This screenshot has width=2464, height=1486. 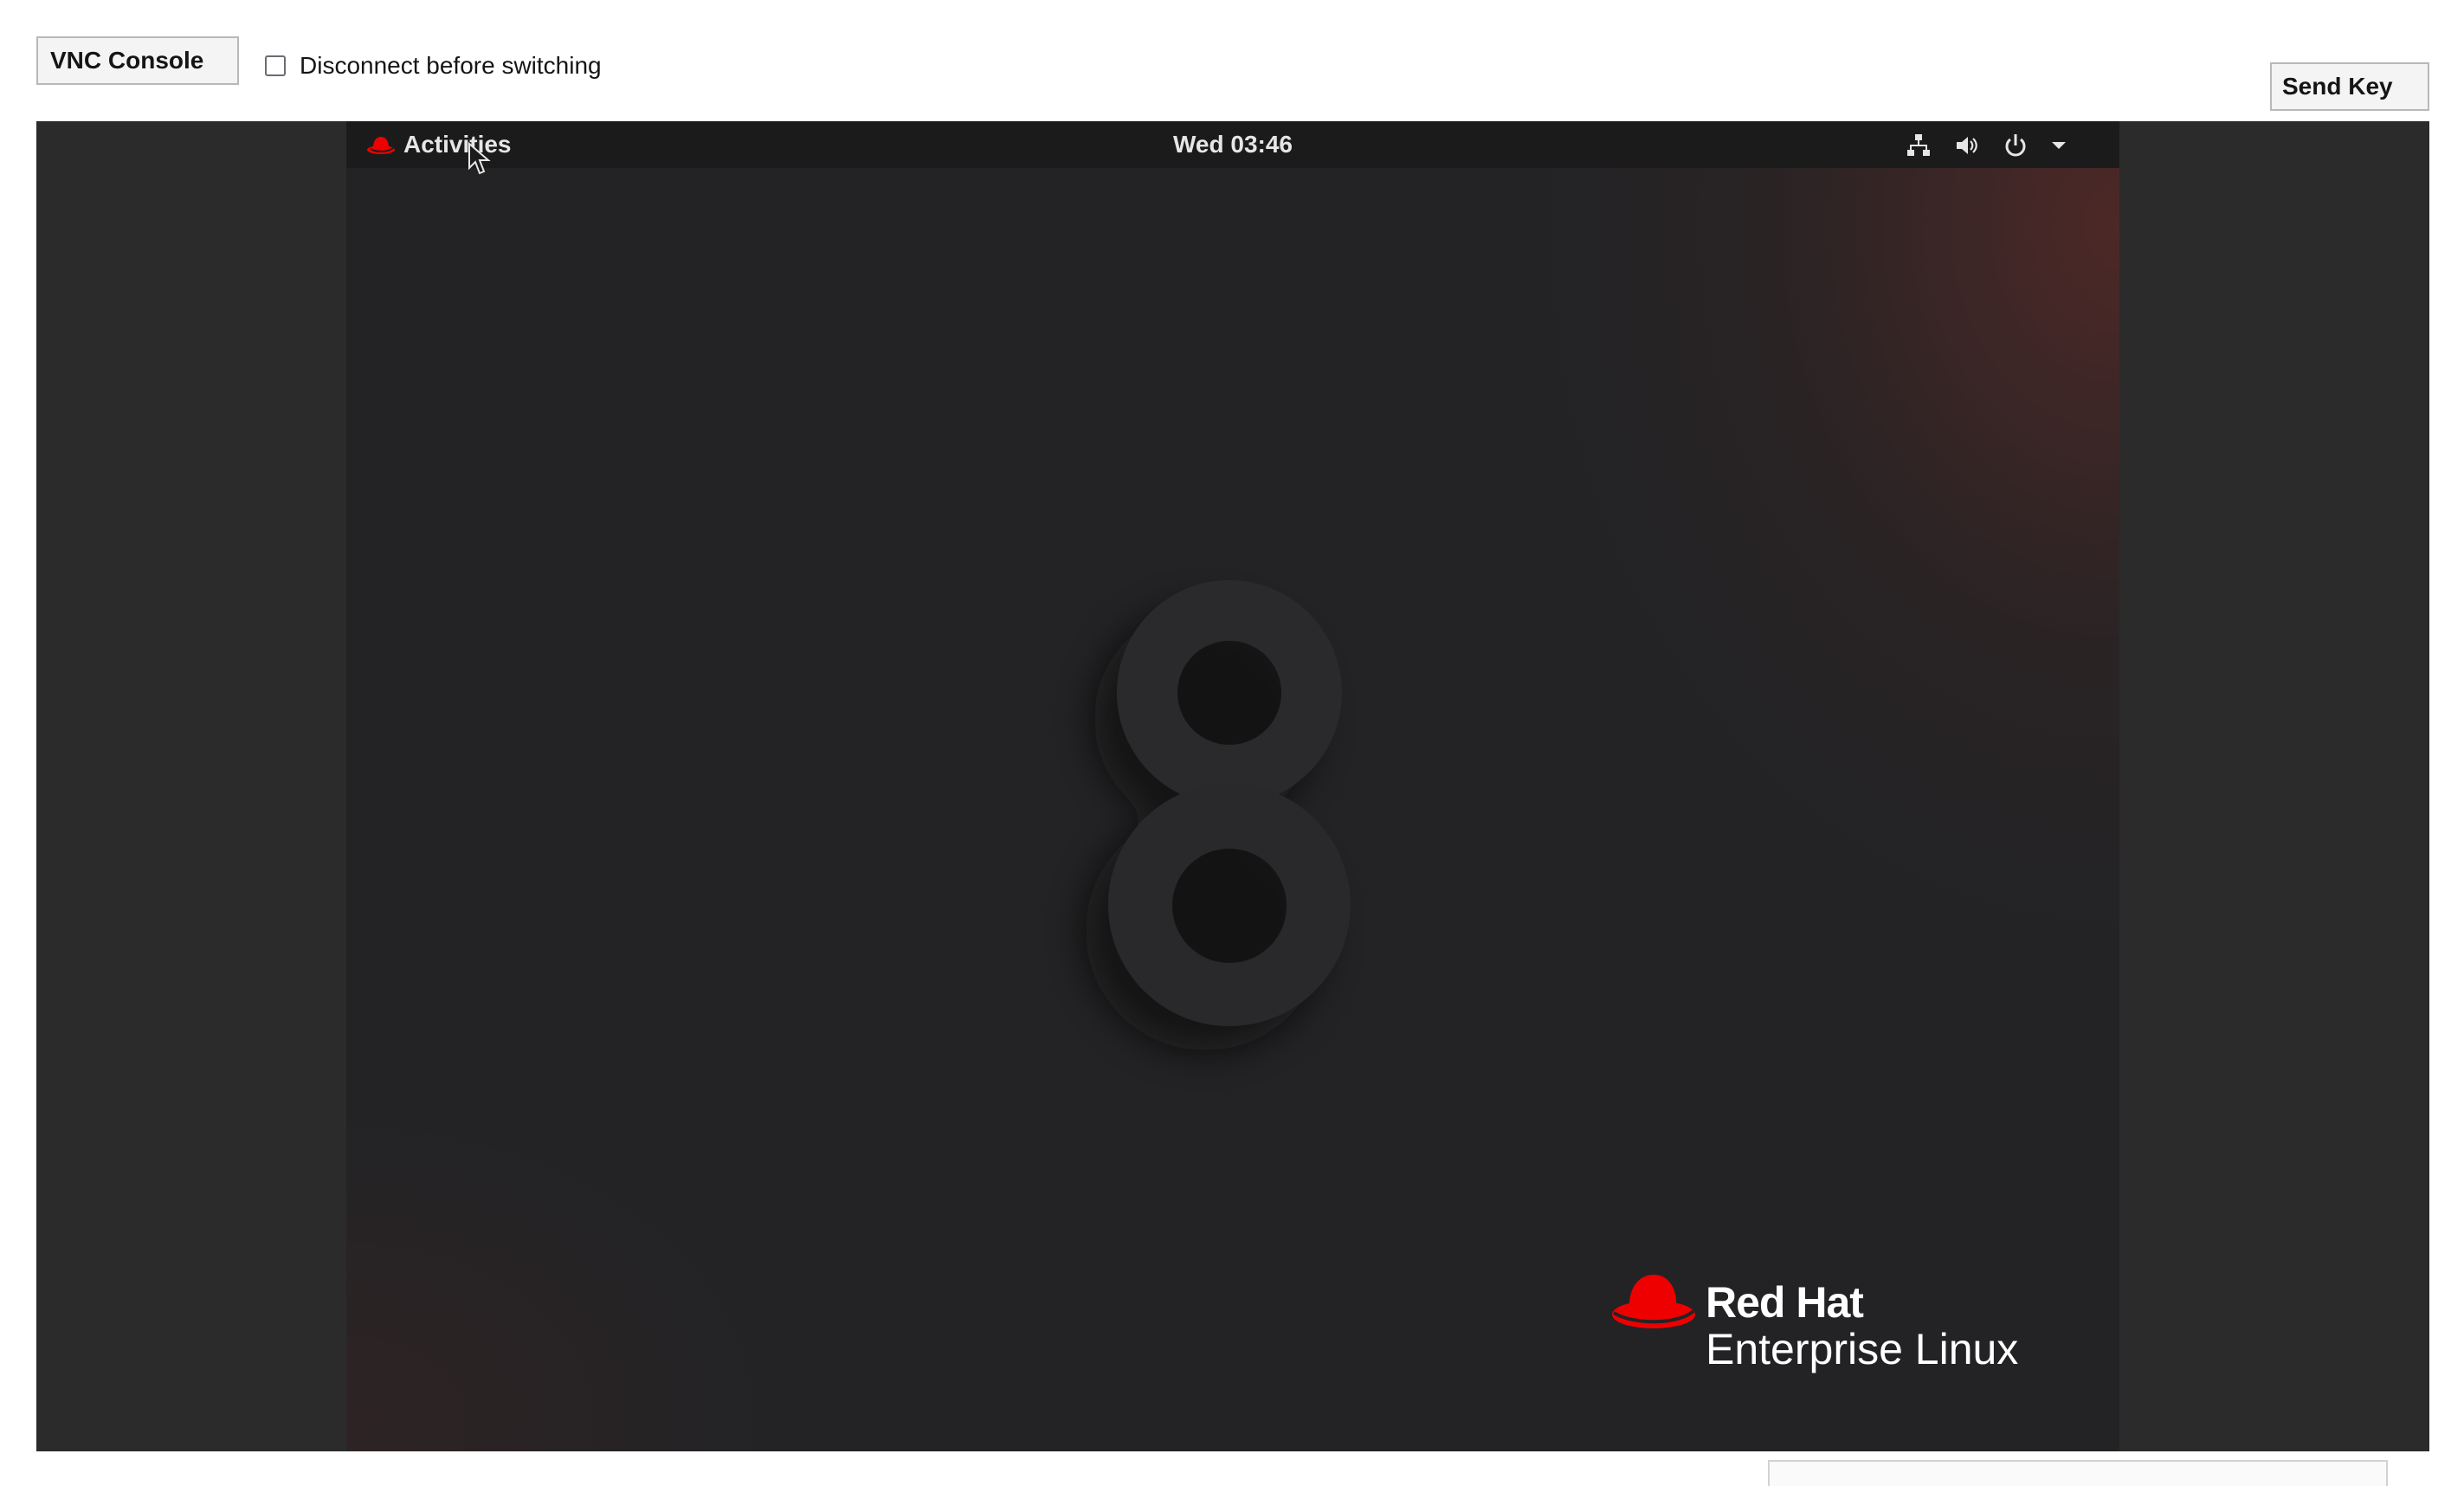 I want to click on clock-label: Wed 03:46, so click(x=1232, y=145).